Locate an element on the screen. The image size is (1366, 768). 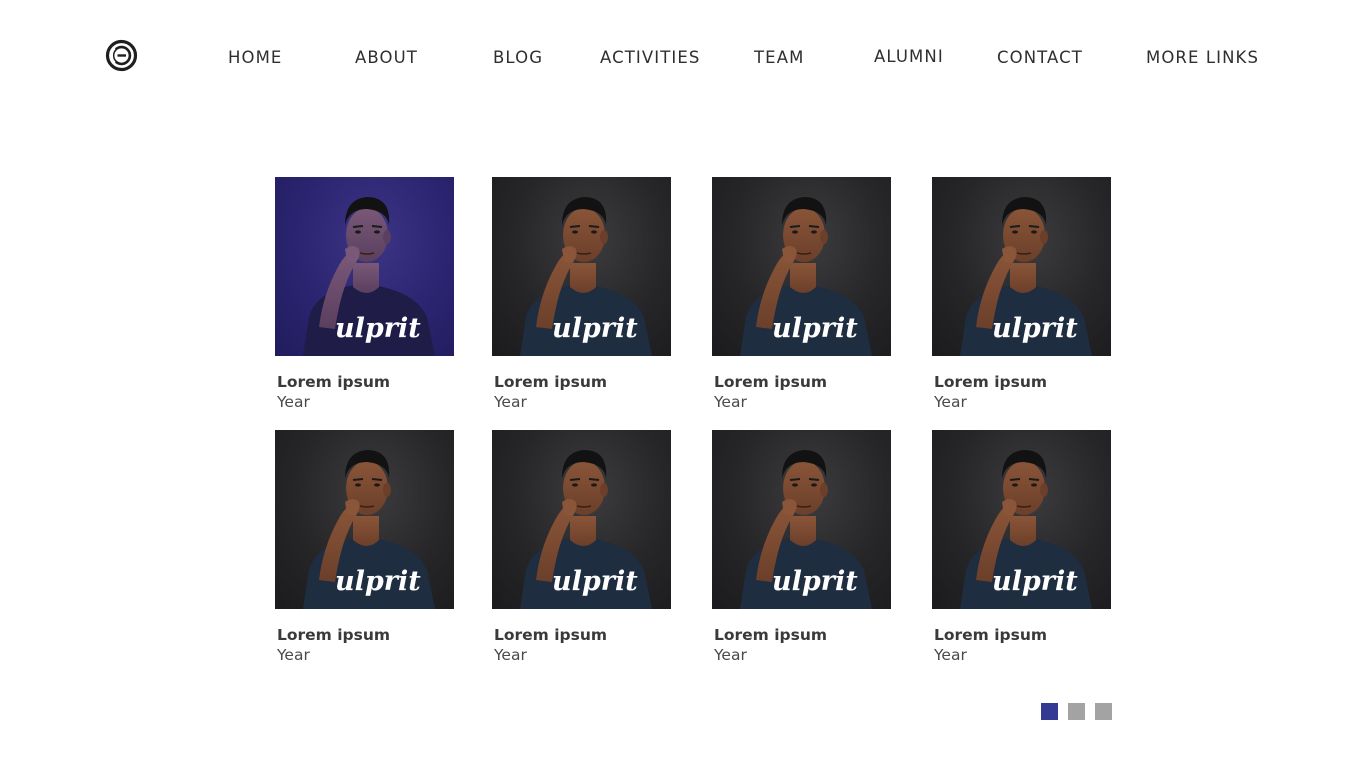
nav-item-home: HOME is located at coordinates (255, 58).